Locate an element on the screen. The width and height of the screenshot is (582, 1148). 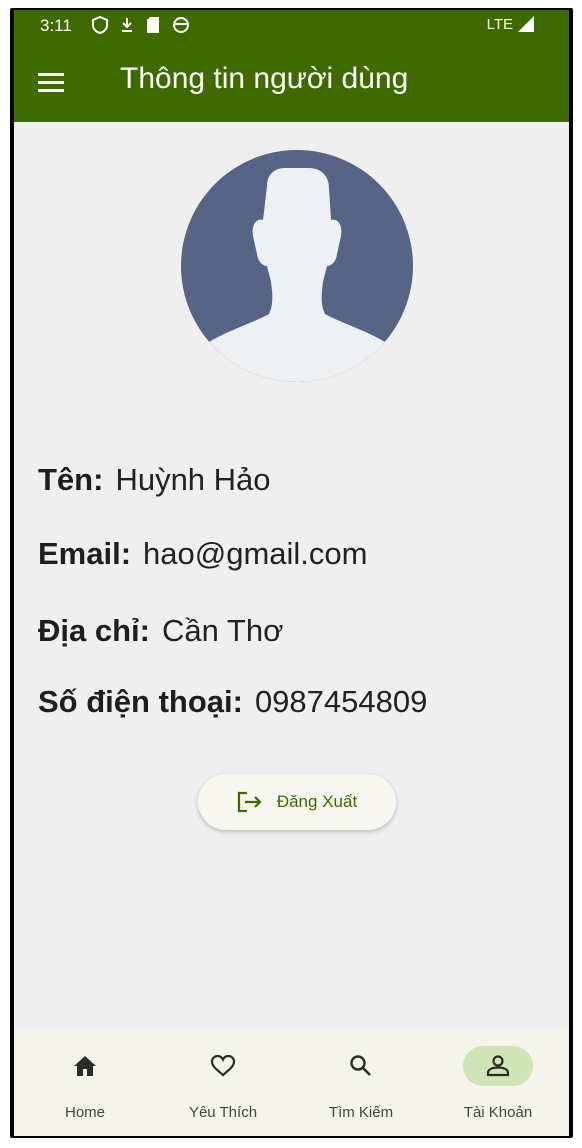
phone-value: 0987454809 is located at coordinates (341, 701).